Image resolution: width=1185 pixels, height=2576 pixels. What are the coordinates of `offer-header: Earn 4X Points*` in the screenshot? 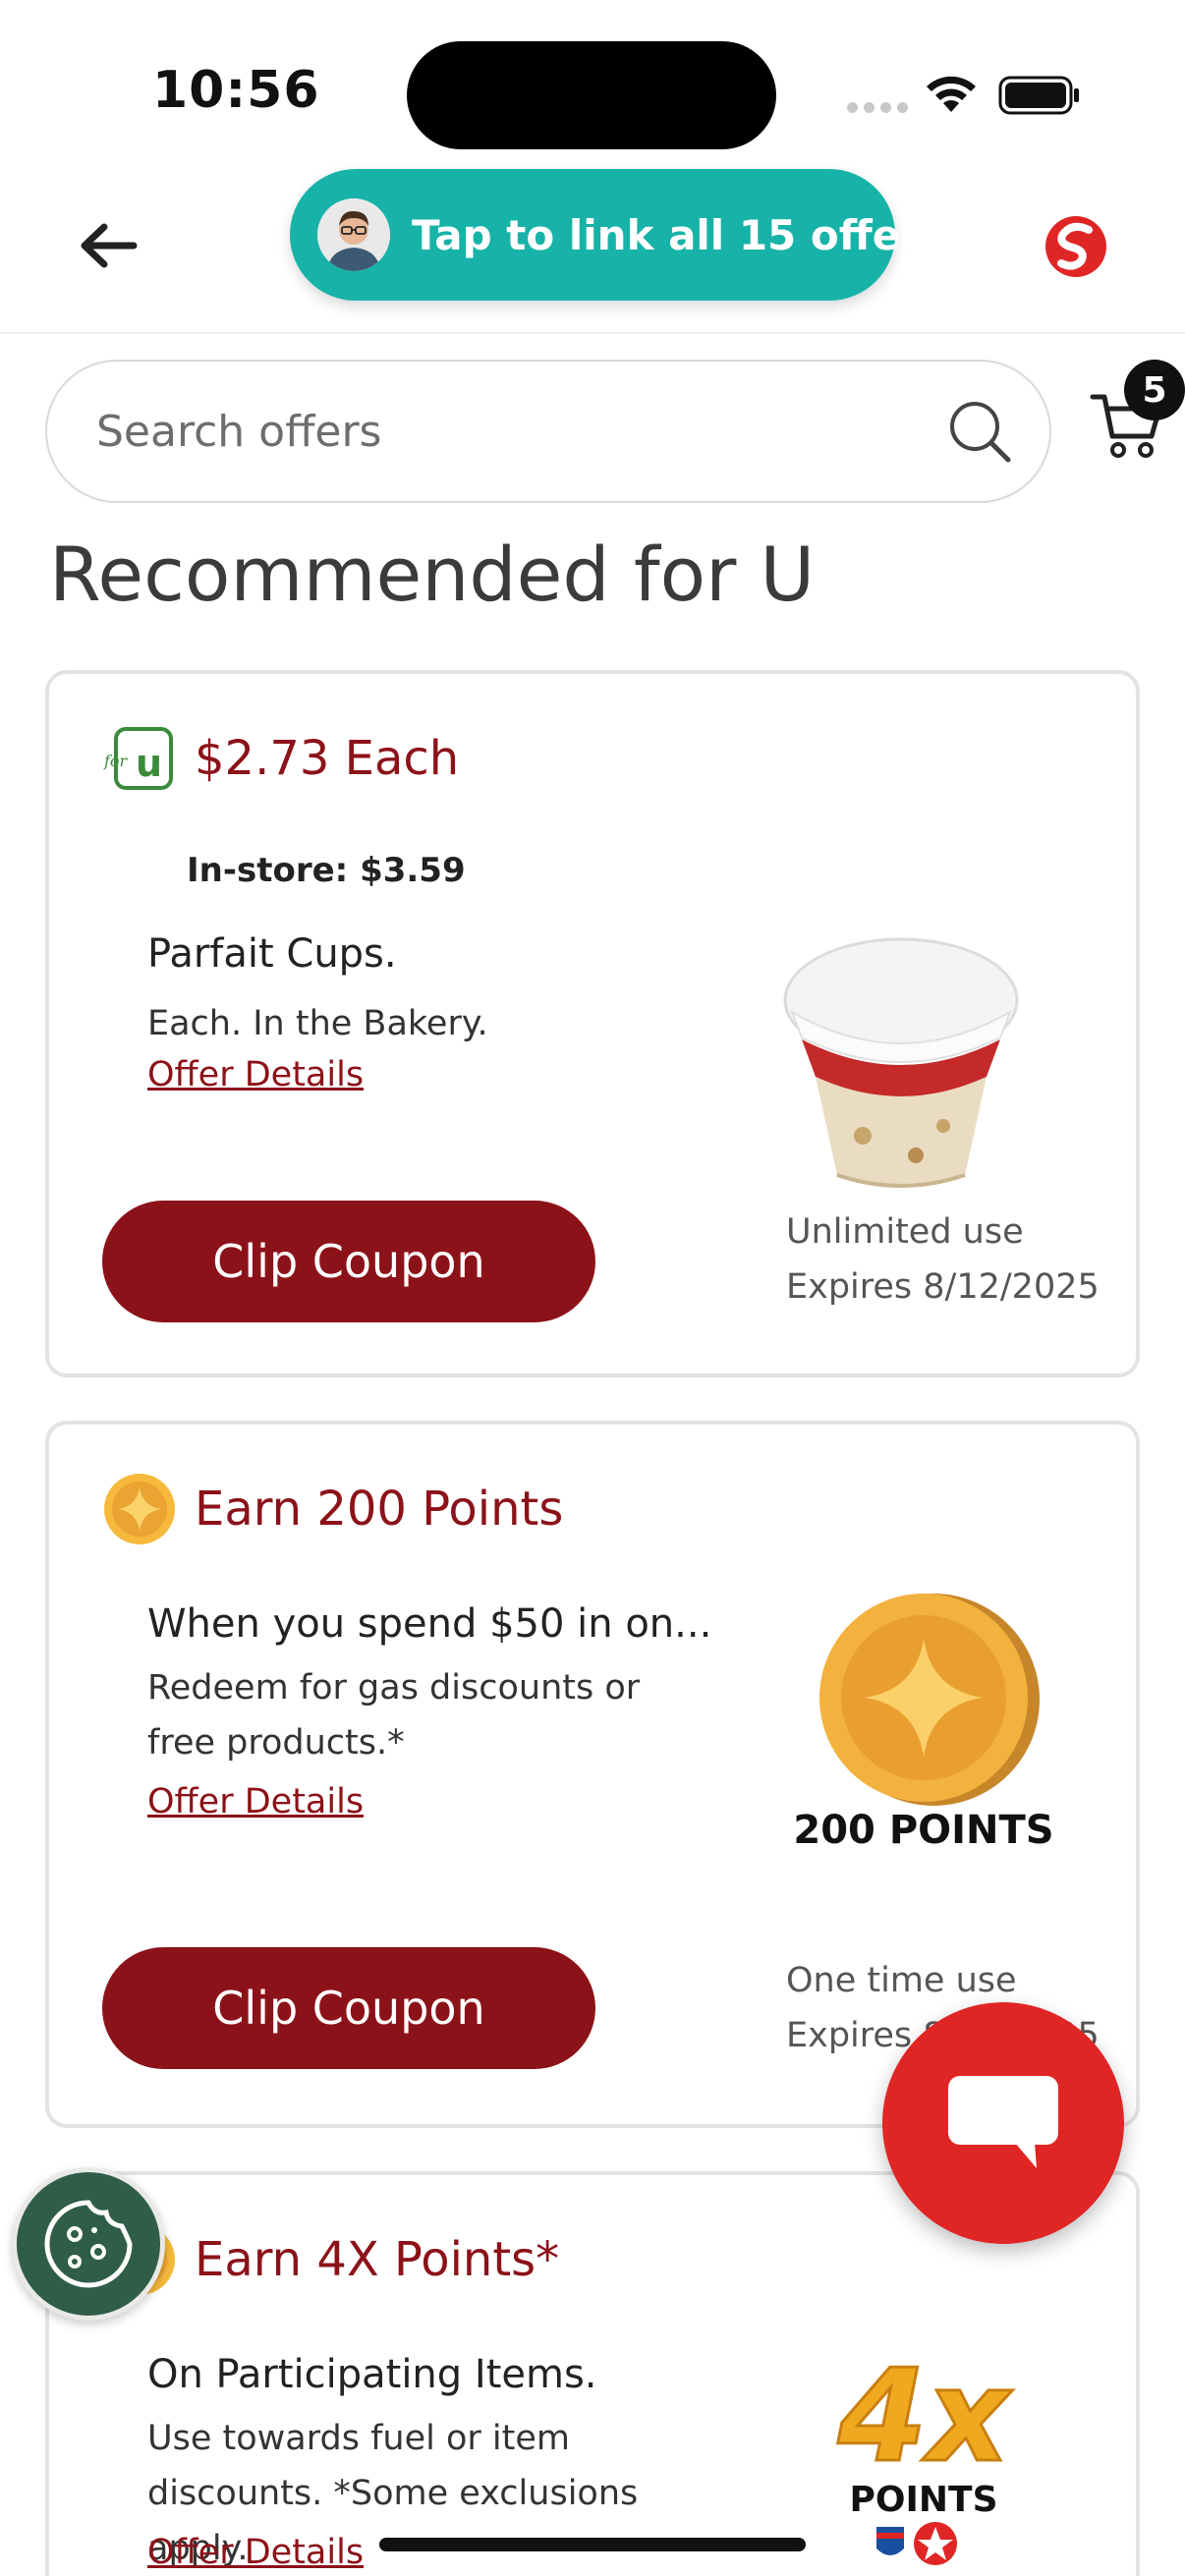 It's located at (331, 2259).